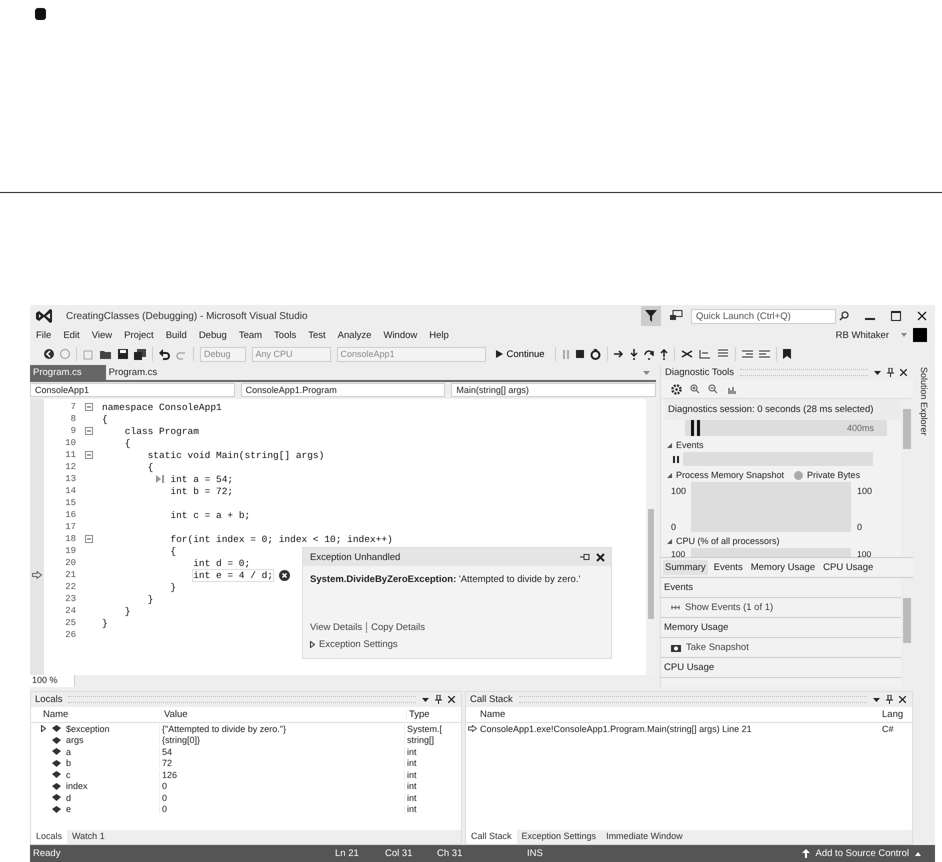 The width and height of the screenshot is (942, 862). I want to click on outdent-icon, so click(764, 354).